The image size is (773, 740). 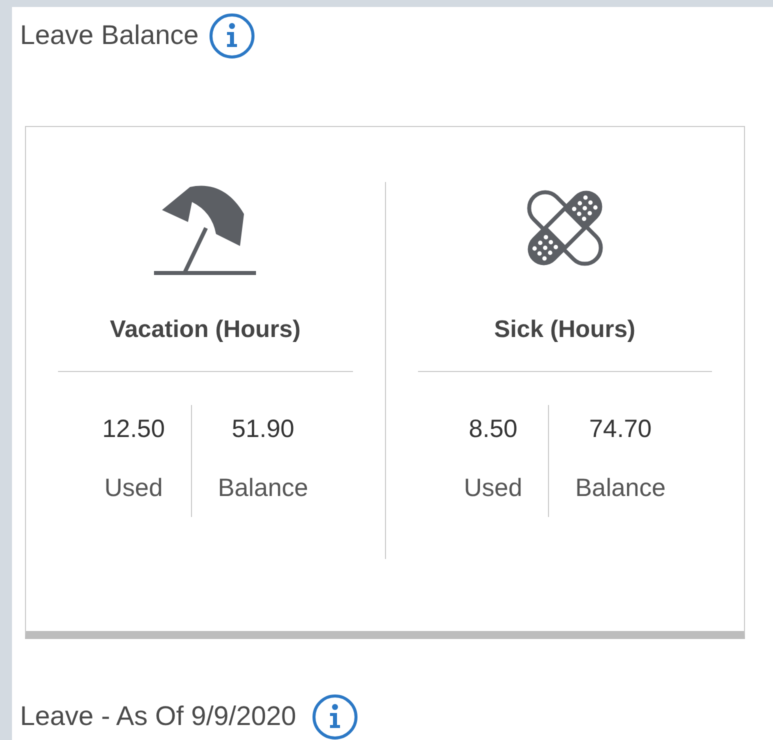 What do you see at coordinates (109, 36) in the screenshot?
I see `section-title: Leave Balance` at bounding box center [109, 36].